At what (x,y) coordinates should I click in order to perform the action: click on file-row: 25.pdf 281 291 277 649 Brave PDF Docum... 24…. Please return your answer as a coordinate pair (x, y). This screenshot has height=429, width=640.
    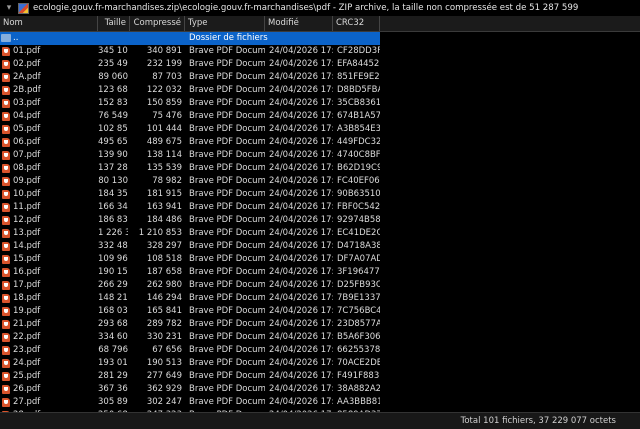
    Looking at the image, I should click on (190, 376).